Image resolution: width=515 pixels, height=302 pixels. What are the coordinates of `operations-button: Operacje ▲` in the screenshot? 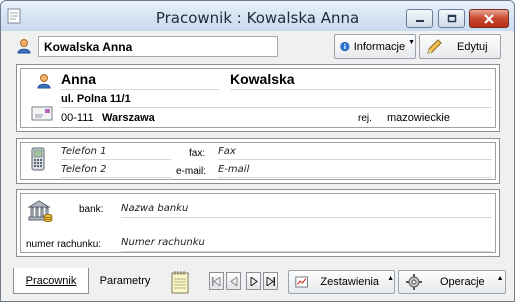 It's located at (452, 282).